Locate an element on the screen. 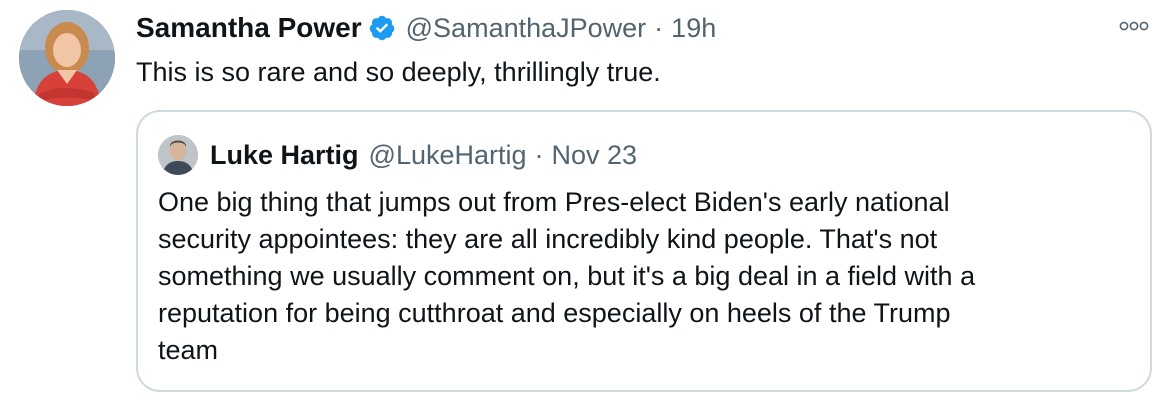 This screenshot has width=1172, height=412. quoted-avatar-image is located at coordinates (178, 155).